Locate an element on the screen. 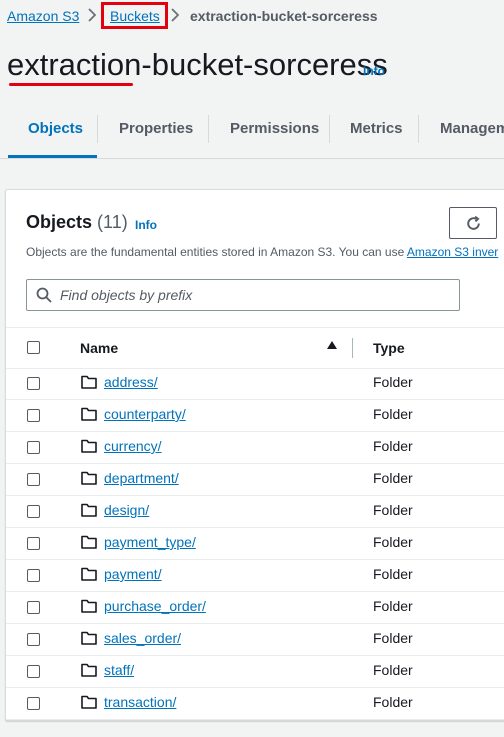 Image resolution: width=504 pixels, height=737 pixels. search-icon is located at coordinates (44, 295).